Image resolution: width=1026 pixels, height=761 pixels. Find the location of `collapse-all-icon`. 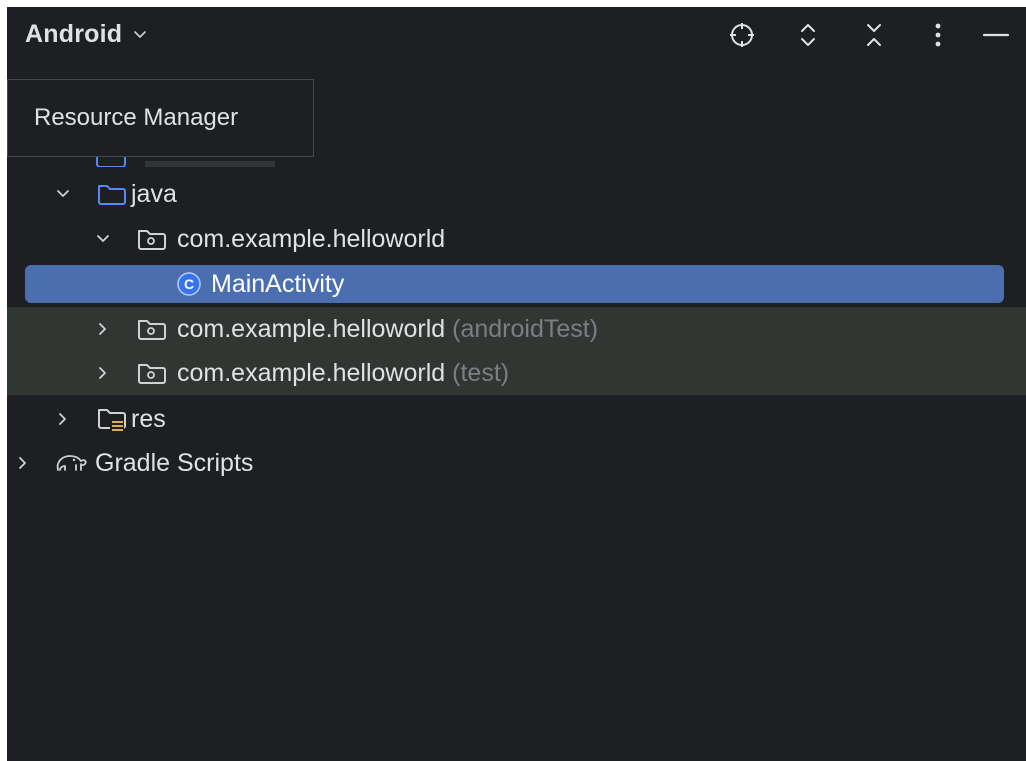

collapse-all-icon is located at coordinates (874, 35).